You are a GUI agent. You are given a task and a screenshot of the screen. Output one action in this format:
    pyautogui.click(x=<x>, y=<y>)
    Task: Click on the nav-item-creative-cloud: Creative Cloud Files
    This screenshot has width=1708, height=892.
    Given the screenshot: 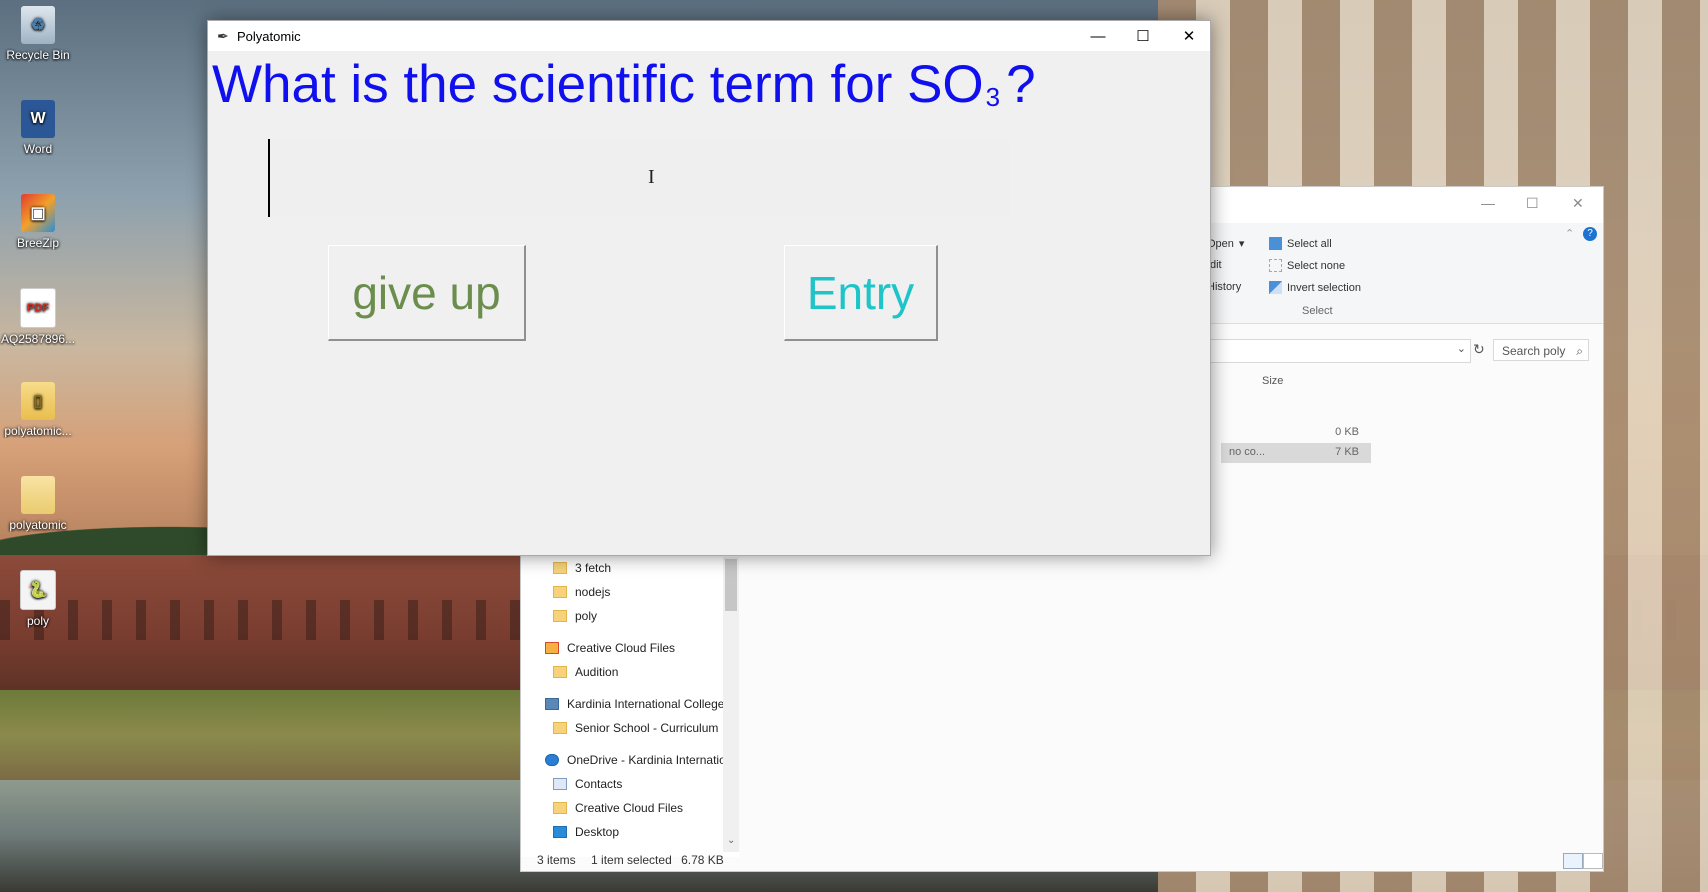 What is the action you would take?
    pyautogui.click(x=610, y=648)
    